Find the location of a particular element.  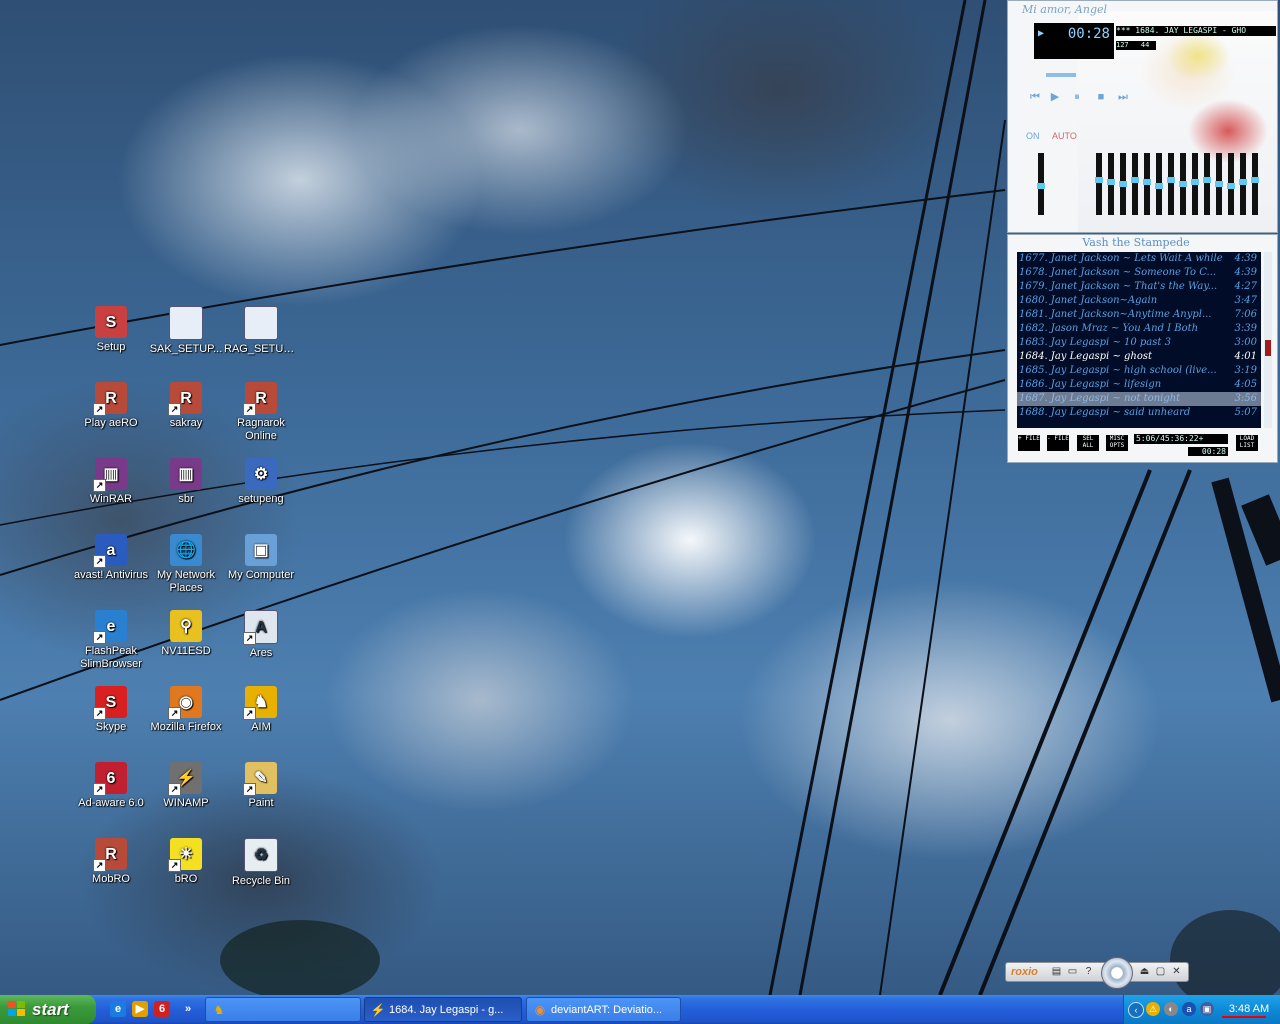

desktop-icon: ▥ sbr is located at coordinates (186, 482).